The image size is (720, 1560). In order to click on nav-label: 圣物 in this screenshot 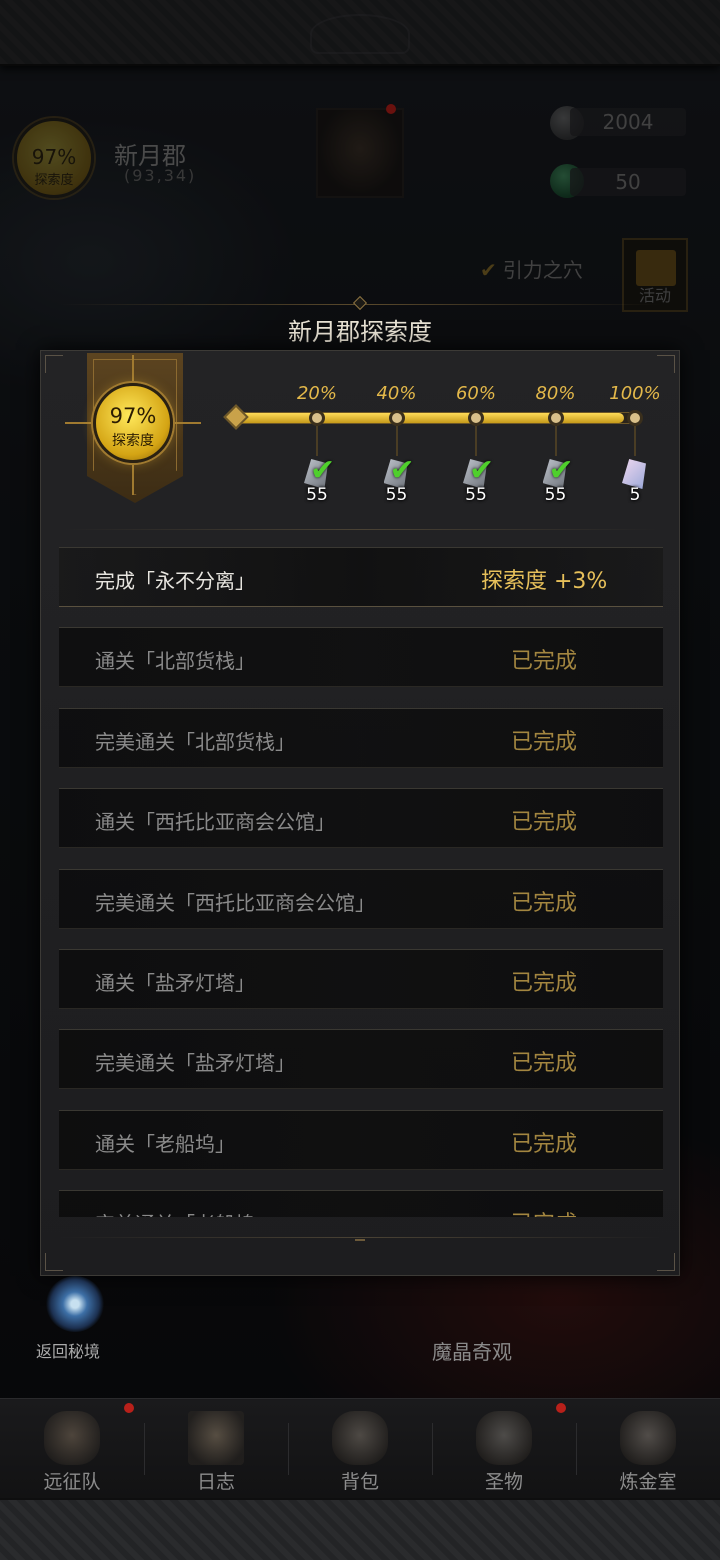, I will do `click(503, 1482)`.